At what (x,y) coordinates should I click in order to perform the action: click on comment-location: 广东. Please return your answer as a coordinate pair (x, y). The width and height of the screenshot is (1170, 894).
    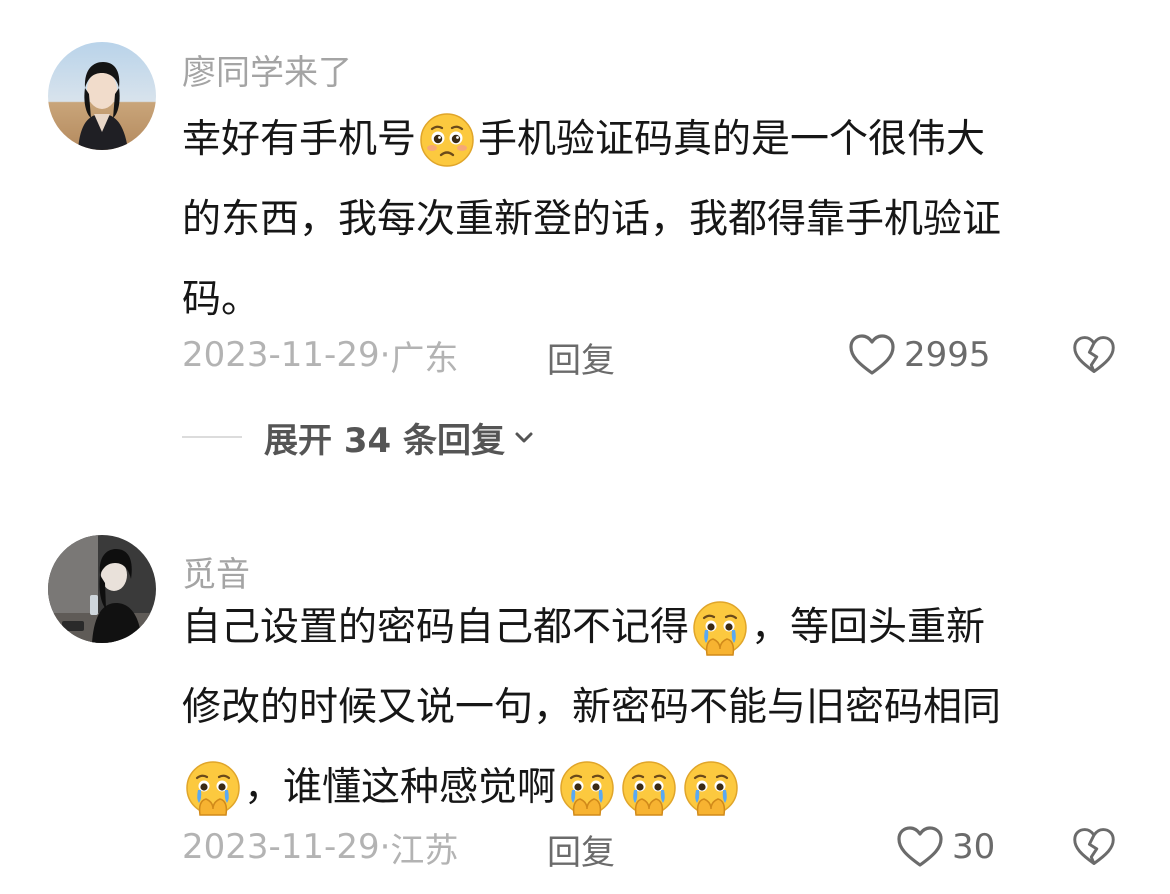
    Looking at the image, I should click on (424, 358).